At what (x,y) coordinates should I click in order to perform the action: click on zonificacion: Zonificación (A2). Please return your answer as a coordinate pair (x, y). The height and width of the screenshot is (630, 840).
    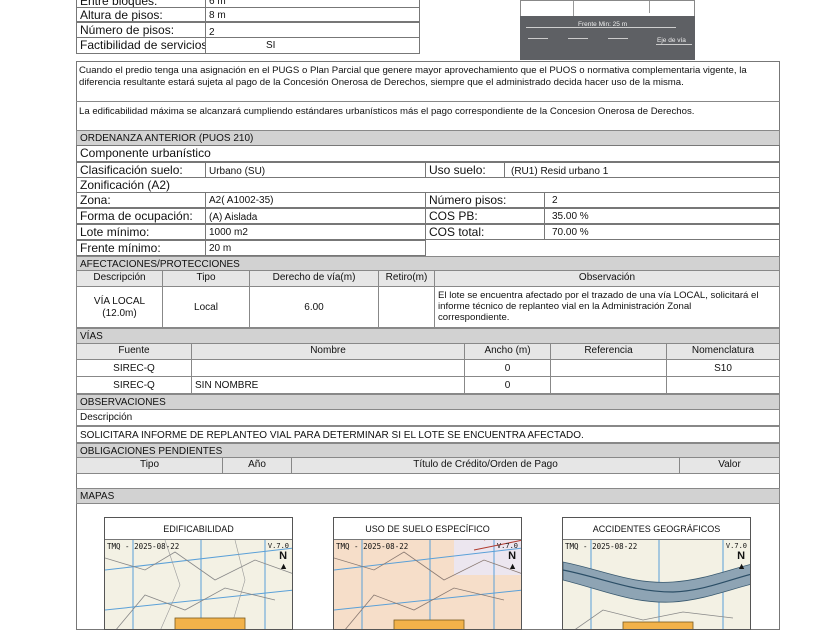
    Looking at the image, I should click on (428, 185).